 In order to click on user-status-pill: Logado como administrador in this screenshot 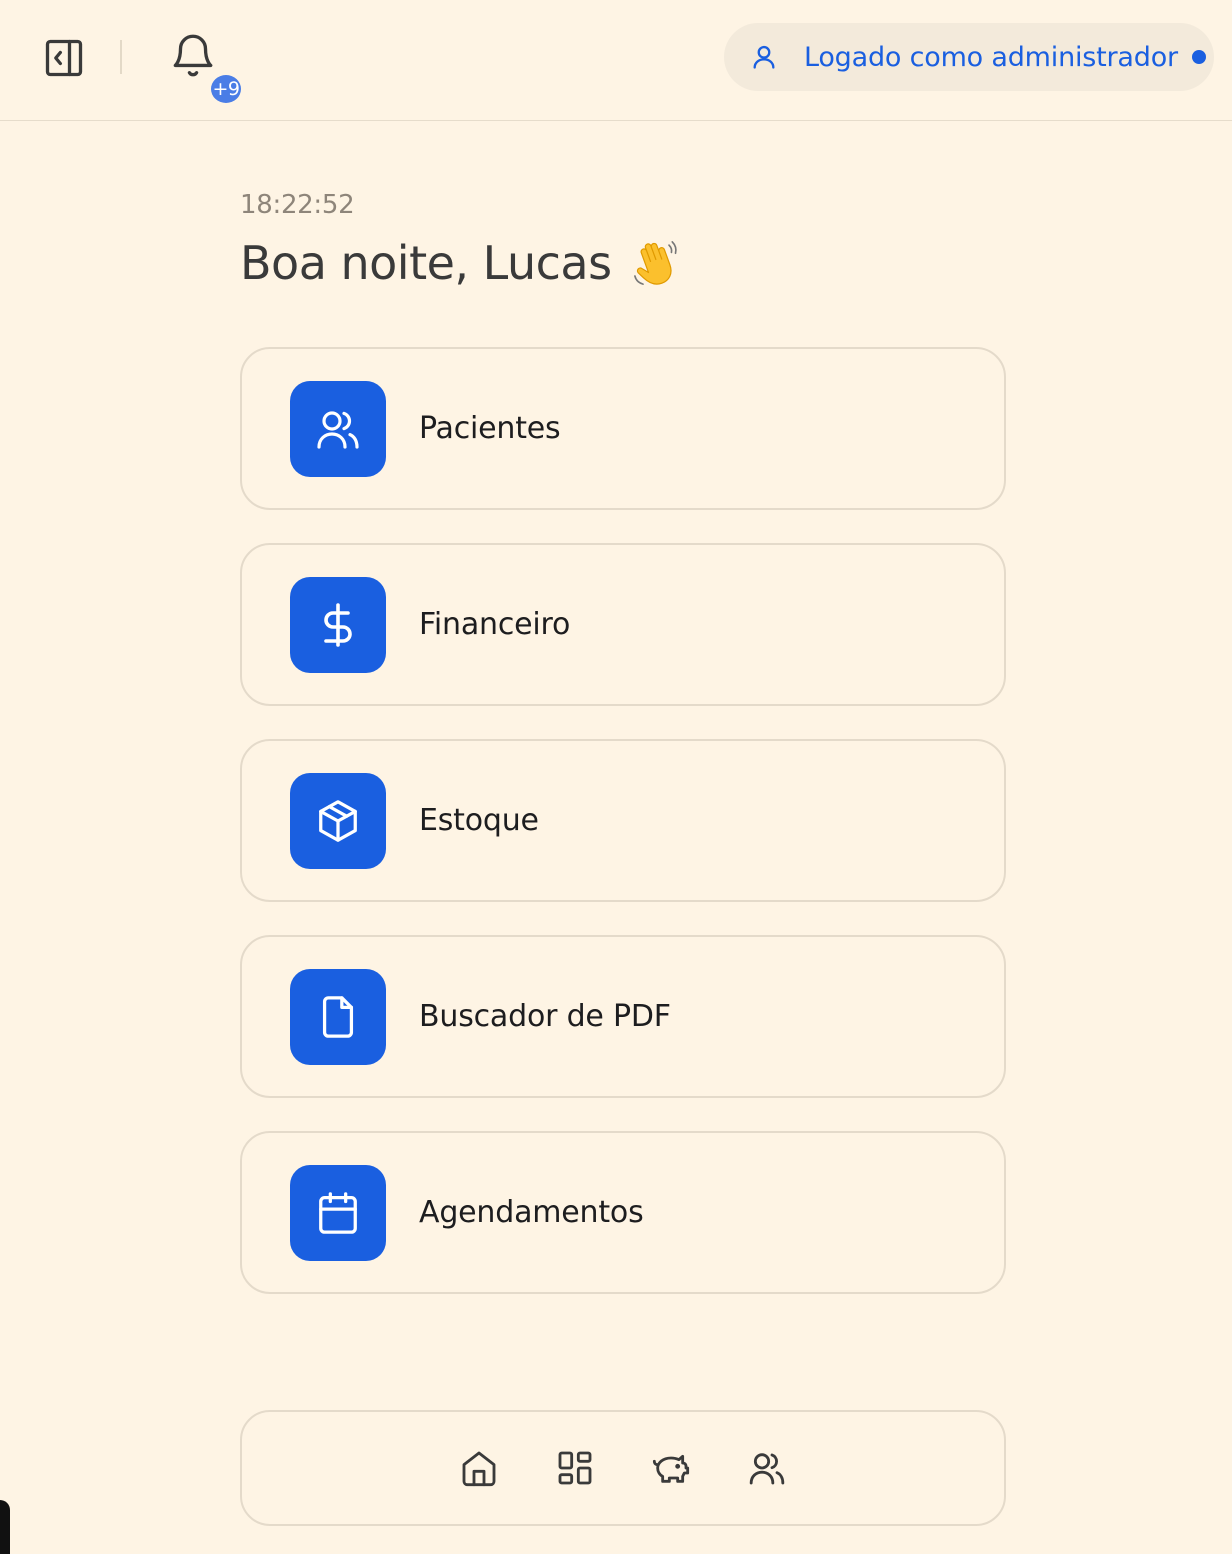, I will do `click(969, 57)`.